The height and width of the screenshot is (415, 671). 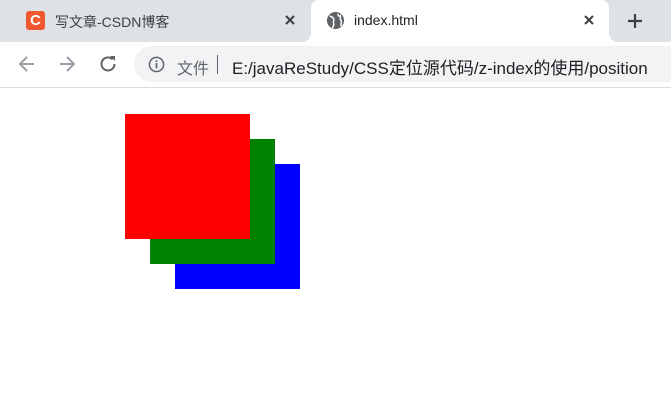 What do you see at coordinates (193, 69) in the screenshot?
I see `scheme-label: 文件` at bounding box center [193, 69].